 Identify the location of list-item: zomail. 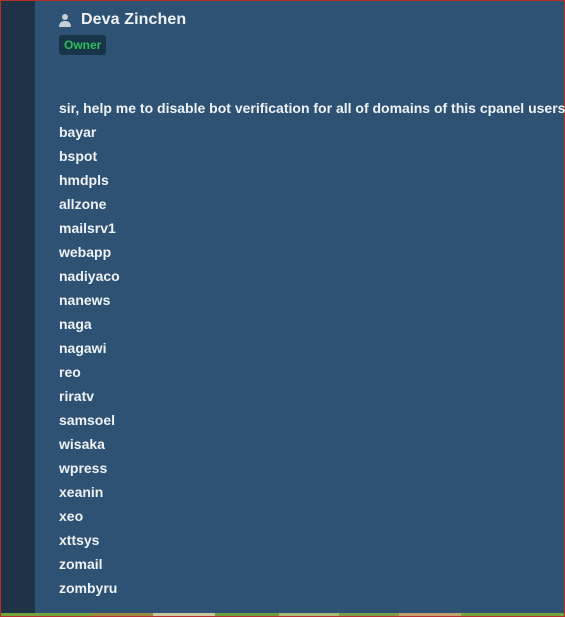
(81, 564).